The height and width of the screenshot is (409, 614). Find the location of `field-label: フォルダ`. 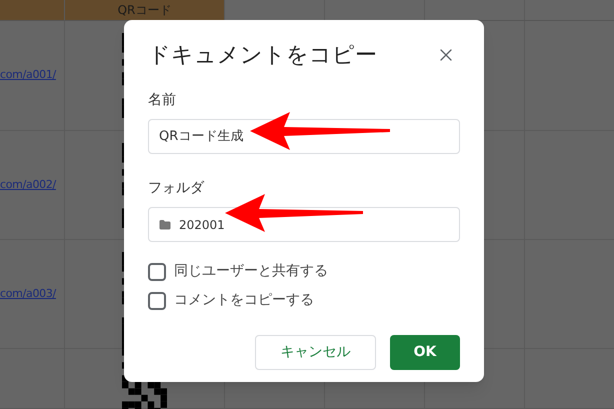

field-label: フォルダ is located at coordinates (177, 188).